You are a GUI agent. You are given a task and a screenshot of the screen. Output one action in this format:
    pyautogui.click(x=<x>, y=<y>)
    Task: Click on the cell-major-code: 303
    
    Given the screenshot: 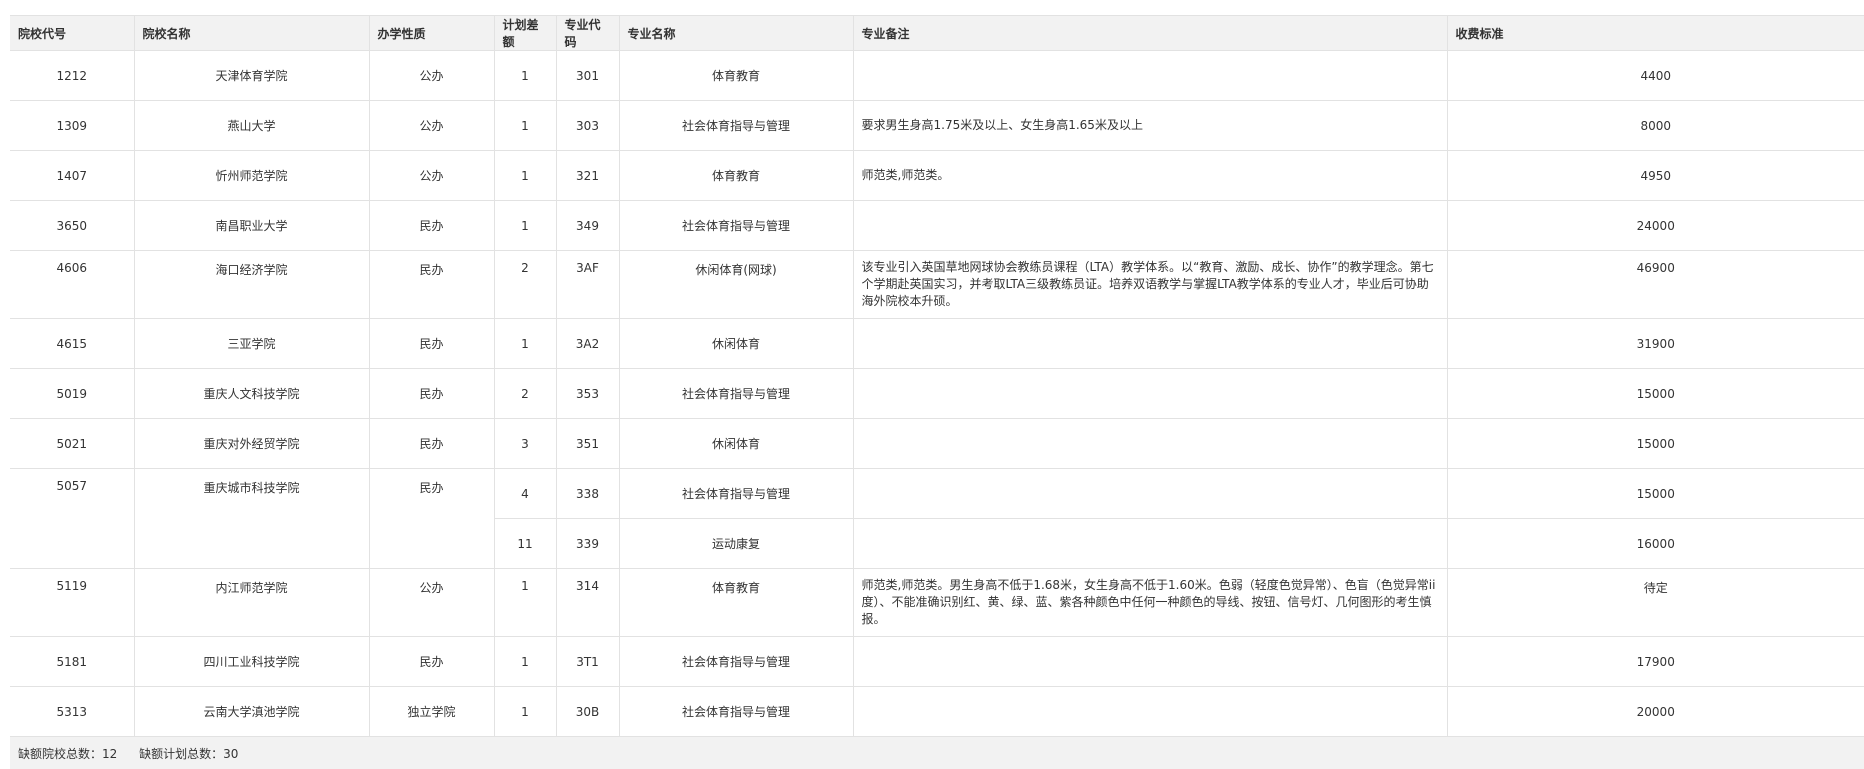 What is the action you would take?
    pyautogui.click(x=587, y=126)
    